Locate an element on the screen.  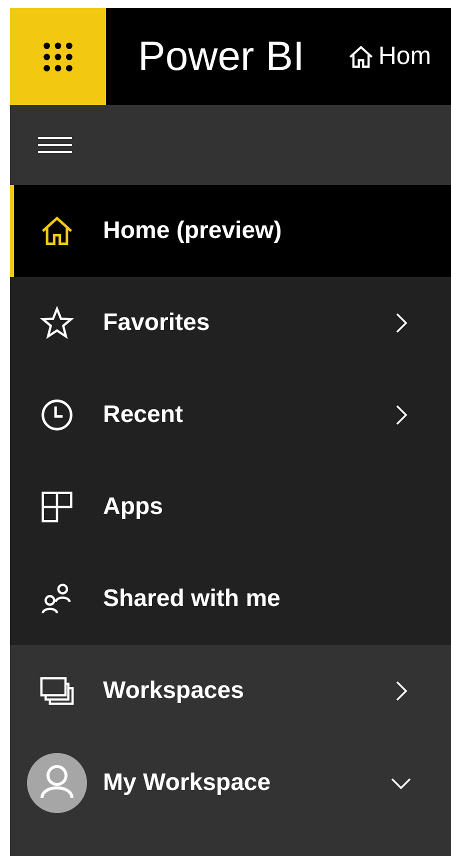
app-title: Power BI is located at coordinates (221, 56).